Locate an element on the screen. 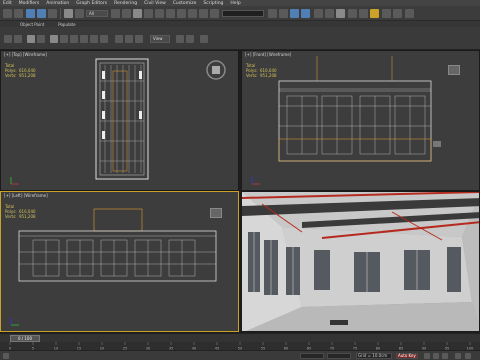 The image size is (480, 360). time-slider: 0 / 100 is located at coordinates (25, 338).